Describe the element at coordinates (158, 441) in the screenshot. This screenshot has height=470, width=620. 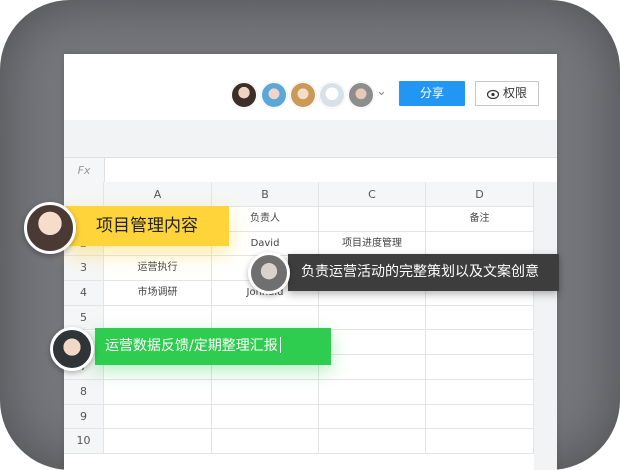
I see `cell-a10` at that location.